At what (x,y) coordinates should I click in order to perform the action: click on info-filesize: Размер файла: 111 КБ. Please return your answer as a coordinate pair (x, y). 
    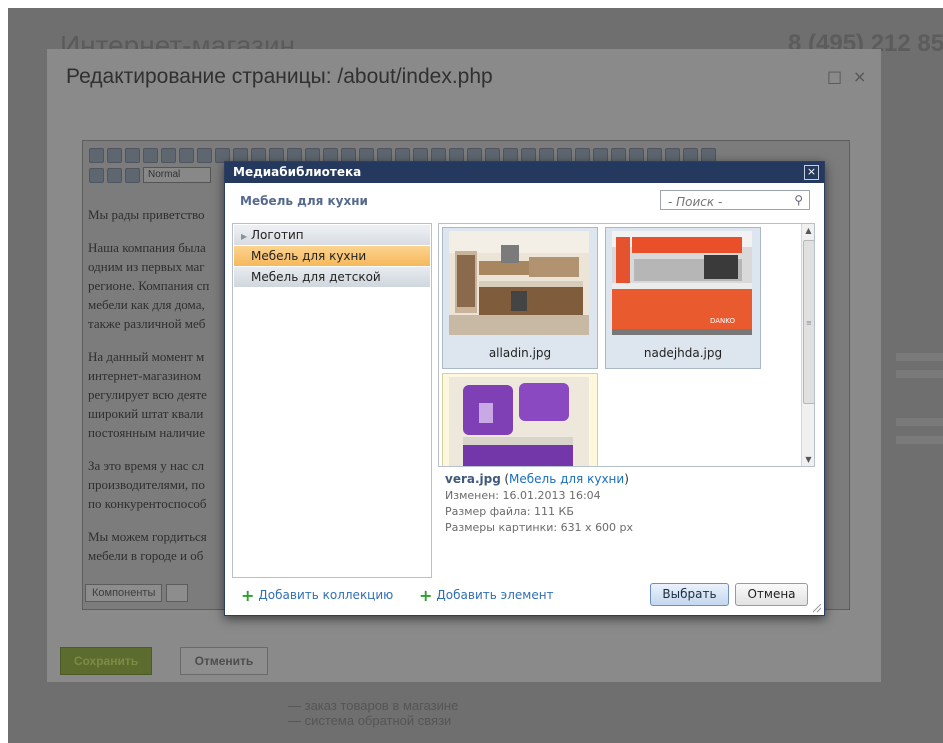
    Looking at the image, I should click on (509, 511).